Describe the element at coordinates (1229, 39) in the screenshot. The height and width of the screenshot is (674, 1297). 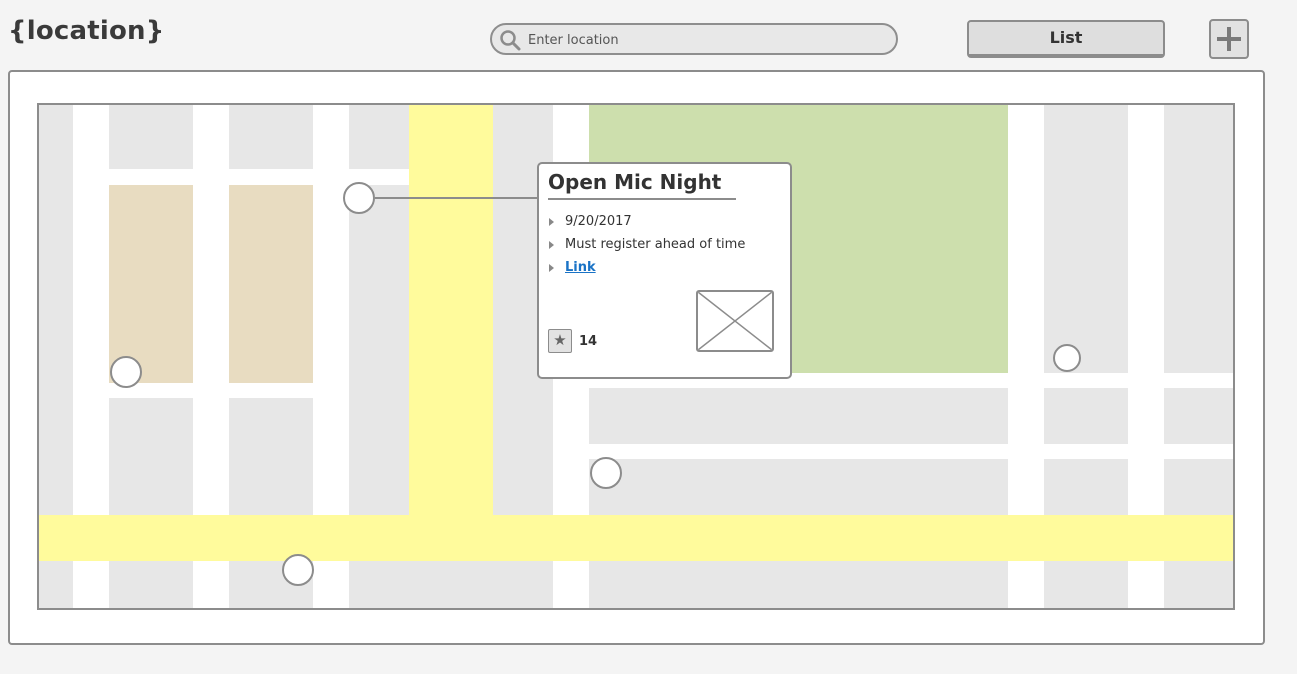
I see `add-button` at that location.